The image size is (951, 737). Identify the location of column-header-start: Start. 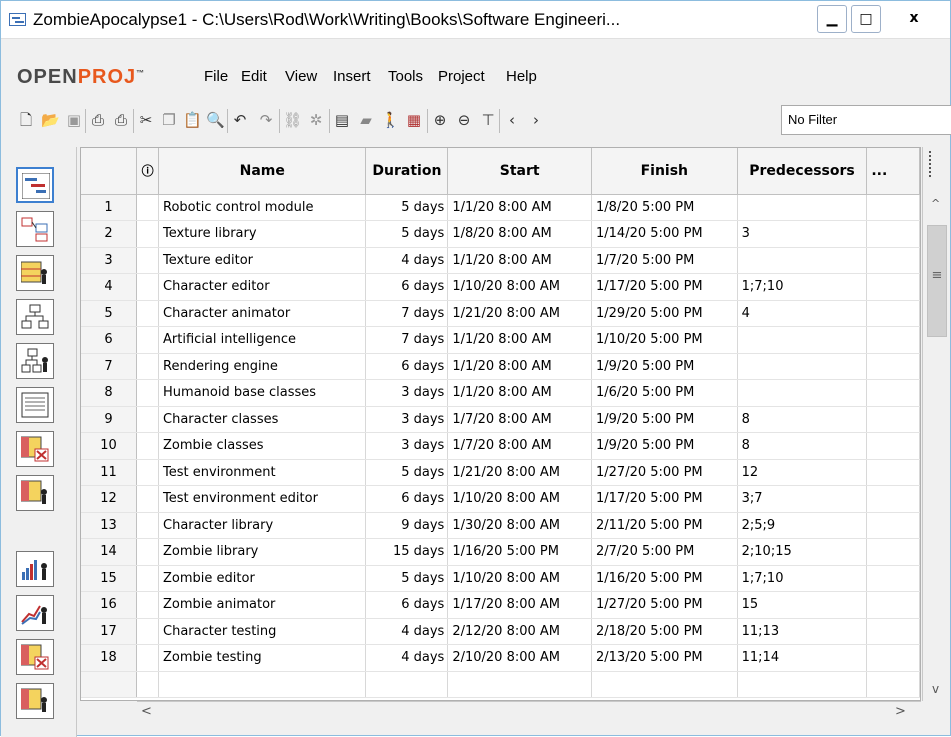
(519, 171).